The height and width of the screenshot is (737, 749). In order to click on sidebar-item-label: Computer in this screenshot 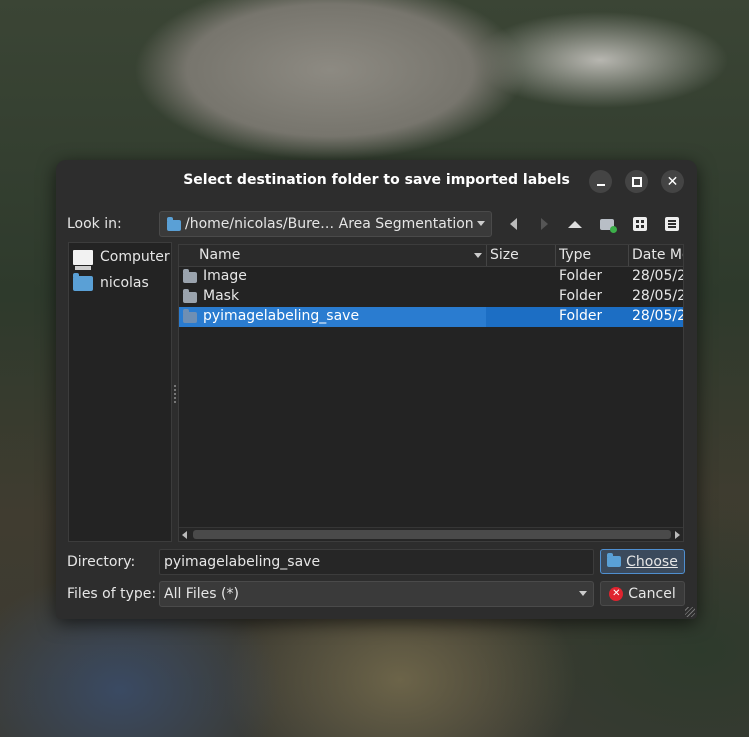, I will do `click(135, 257)`.